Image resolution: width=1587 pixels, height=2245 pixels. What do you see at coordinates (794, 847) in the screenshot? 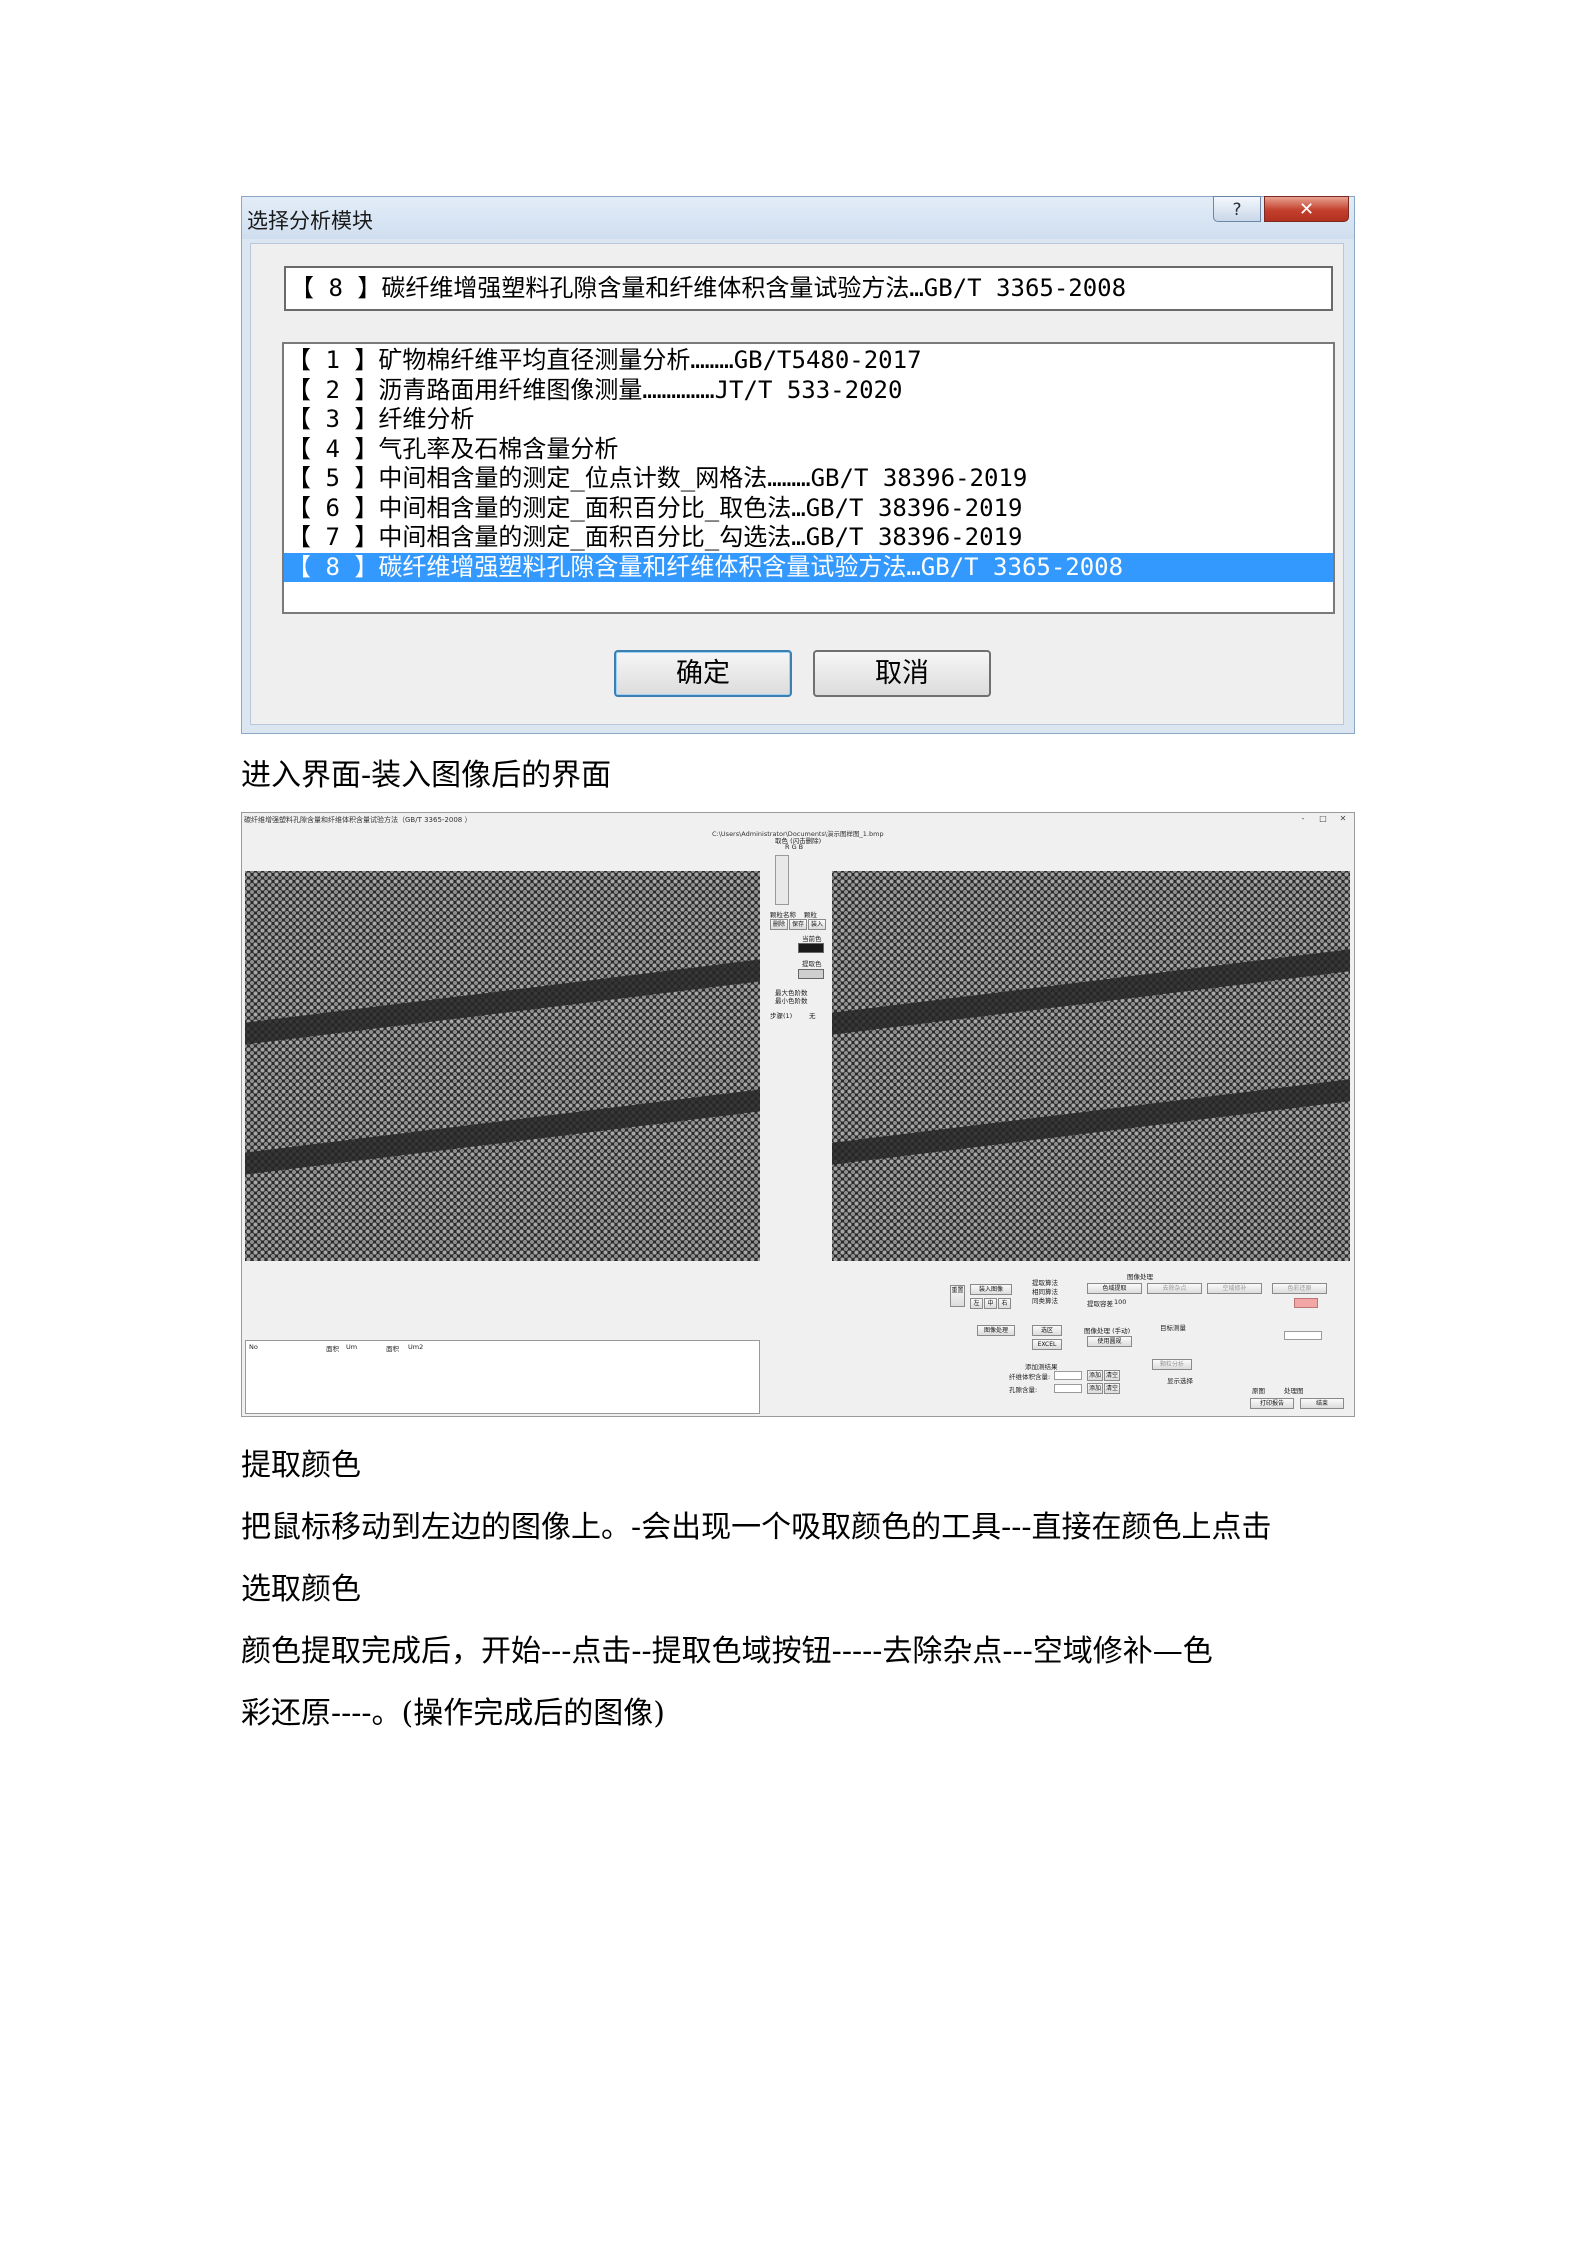
I see `rgb-label: R G B` at bounding box center [794, 847].